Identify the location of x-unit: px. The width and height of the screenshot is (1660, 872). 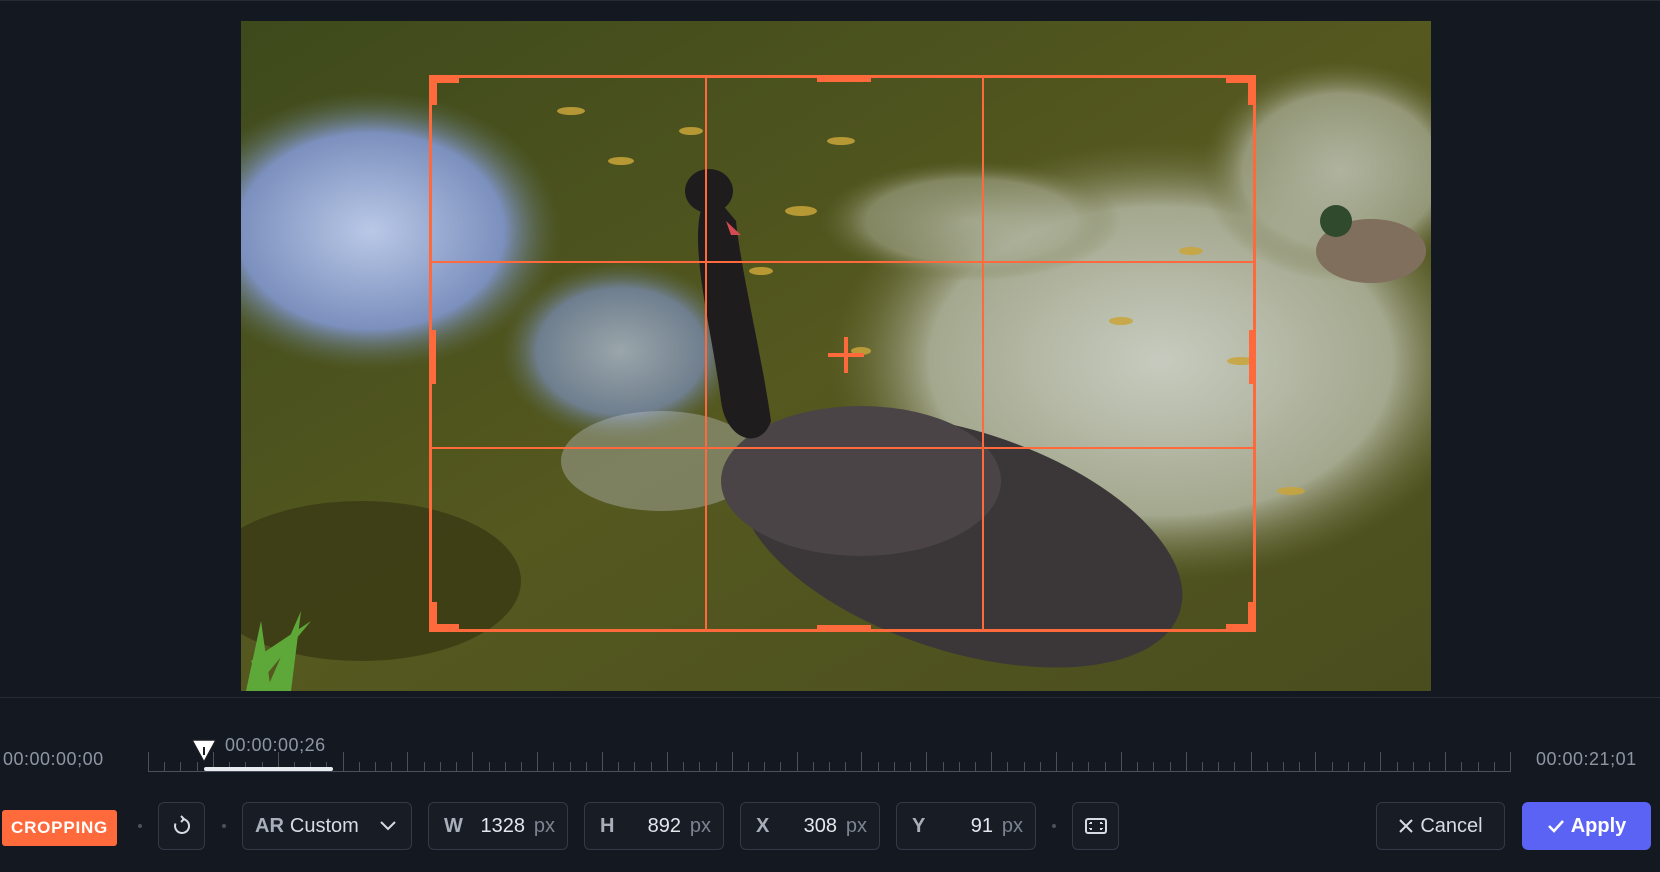
(856, 825).